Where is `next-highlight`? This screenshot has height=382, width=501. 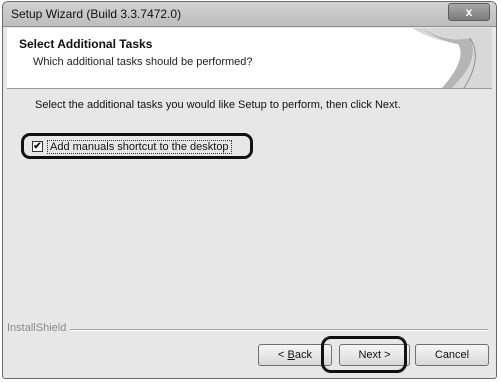
next-highlight is located at coordinates (364, 354).